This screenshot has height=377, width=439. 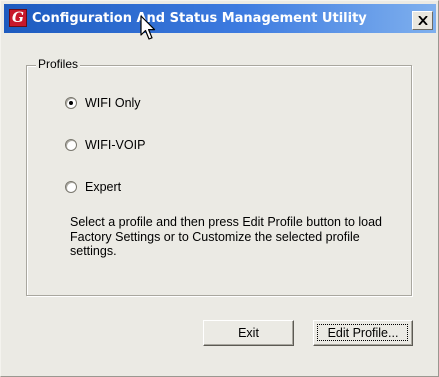 What do you see at coordinates (113, 103) in the screenshot?
I see `radio-label-wifi-only: WIFI Only` at bounding box center [113, 103].